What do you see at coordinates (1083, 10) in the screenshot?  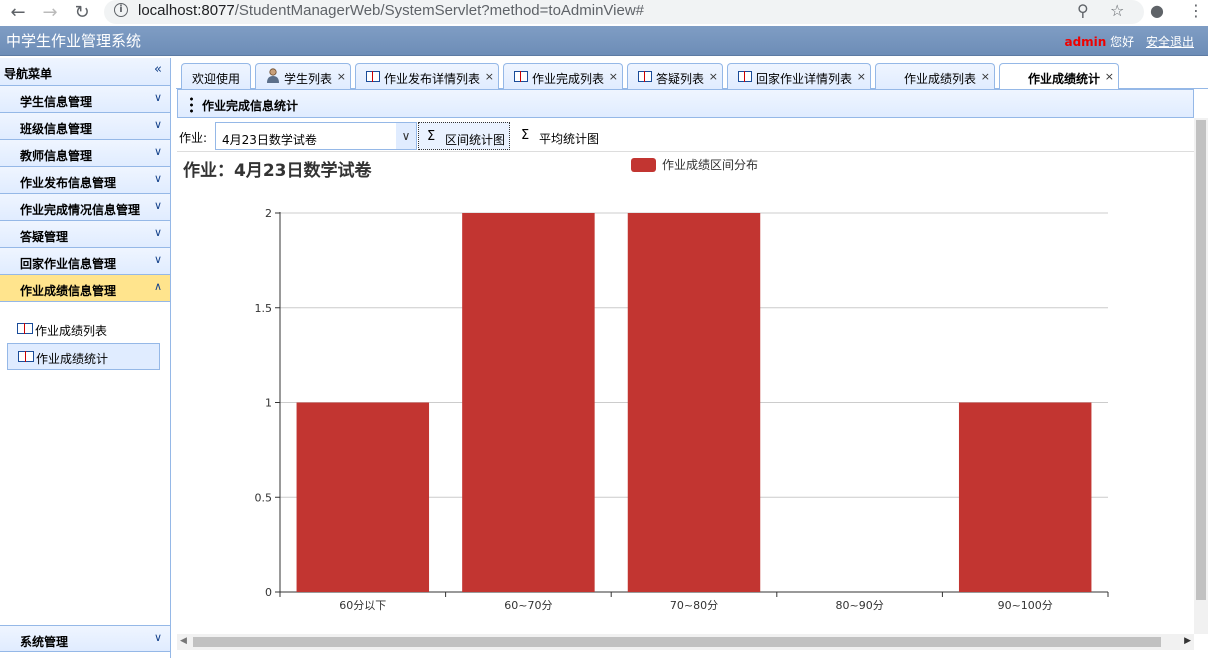 I see `key-icon: ⚲` at bounding box center [1083, 10].